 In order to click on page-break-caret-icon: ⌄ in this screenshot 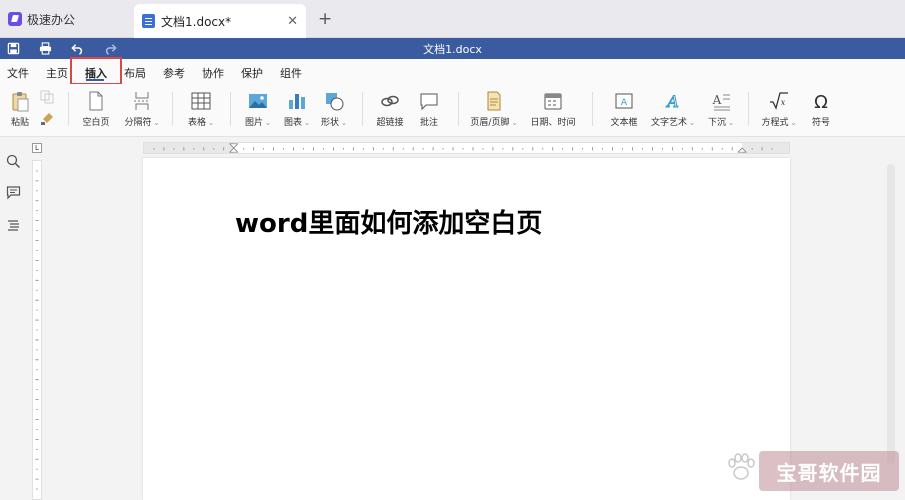, I will do `click(155, 123)`.